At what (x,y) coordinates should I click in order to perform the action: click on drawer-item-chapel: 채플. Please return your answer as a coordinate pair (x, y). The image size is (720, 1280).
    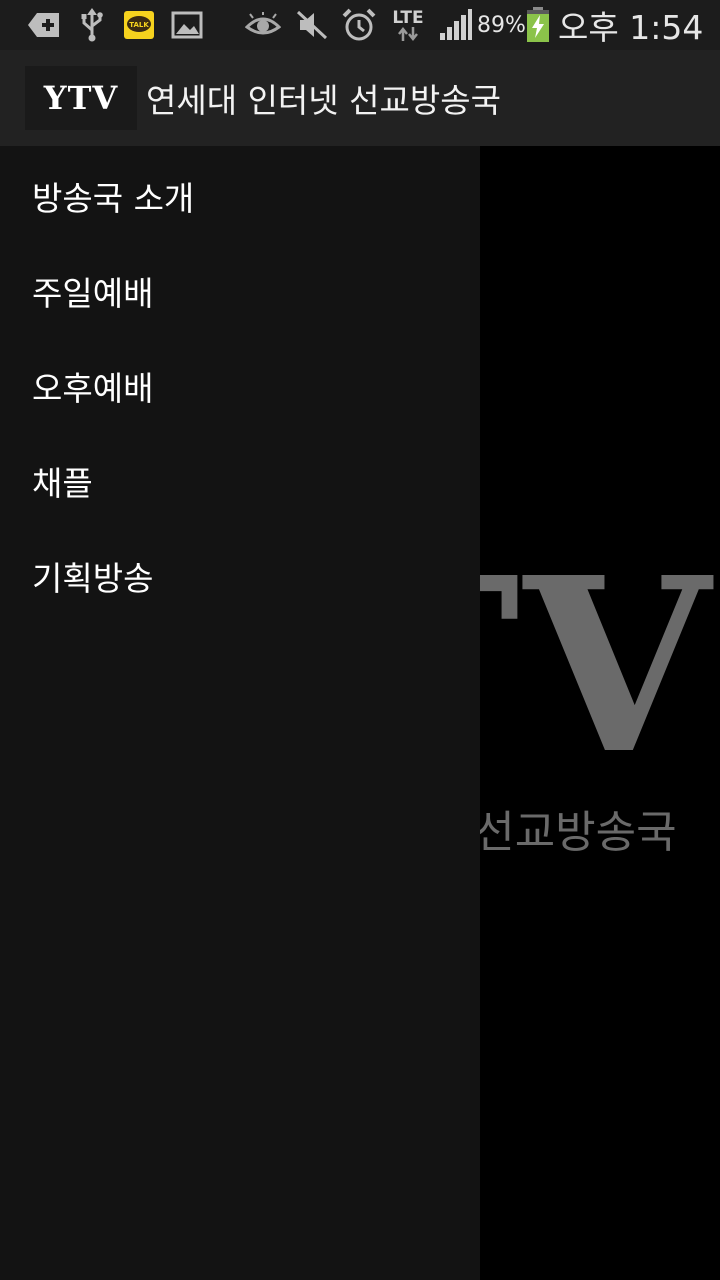
    Looking at the image, I should click on (240, 480).